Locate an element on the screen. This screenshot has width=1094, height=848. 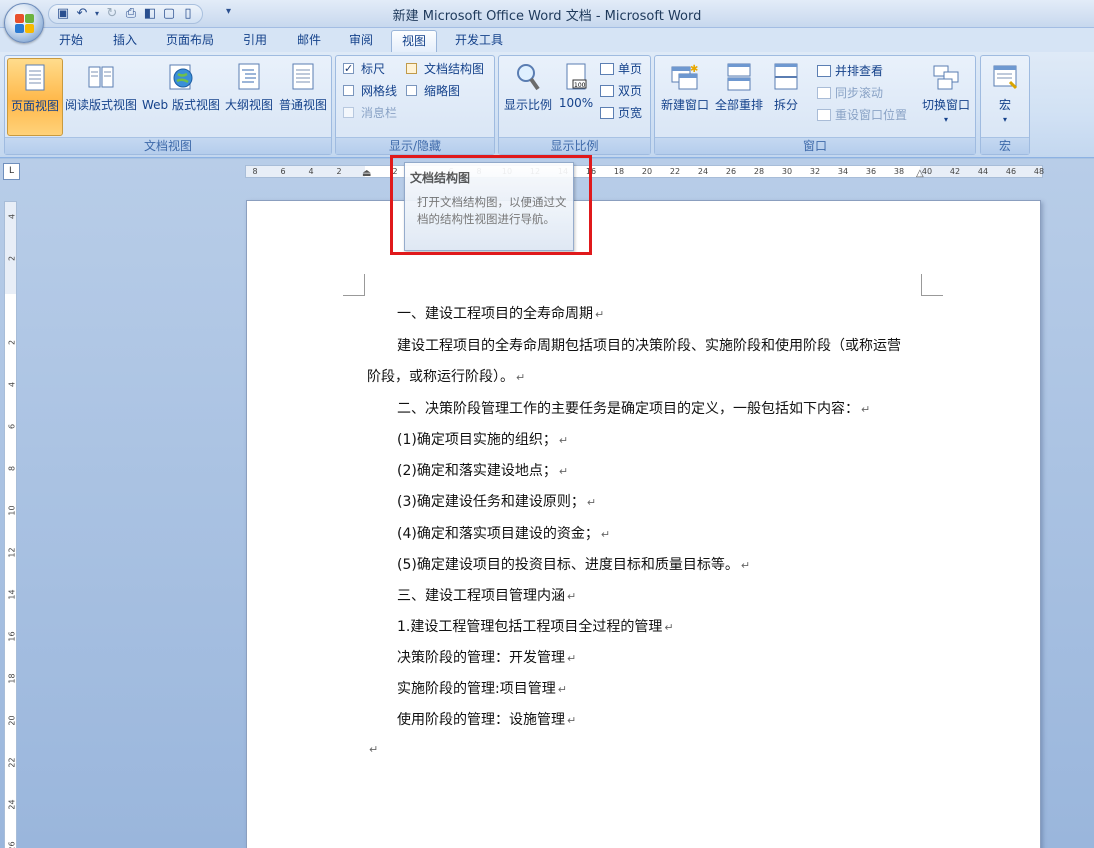
tab-developer: 开发工具 is located at coordinates (479, 41).